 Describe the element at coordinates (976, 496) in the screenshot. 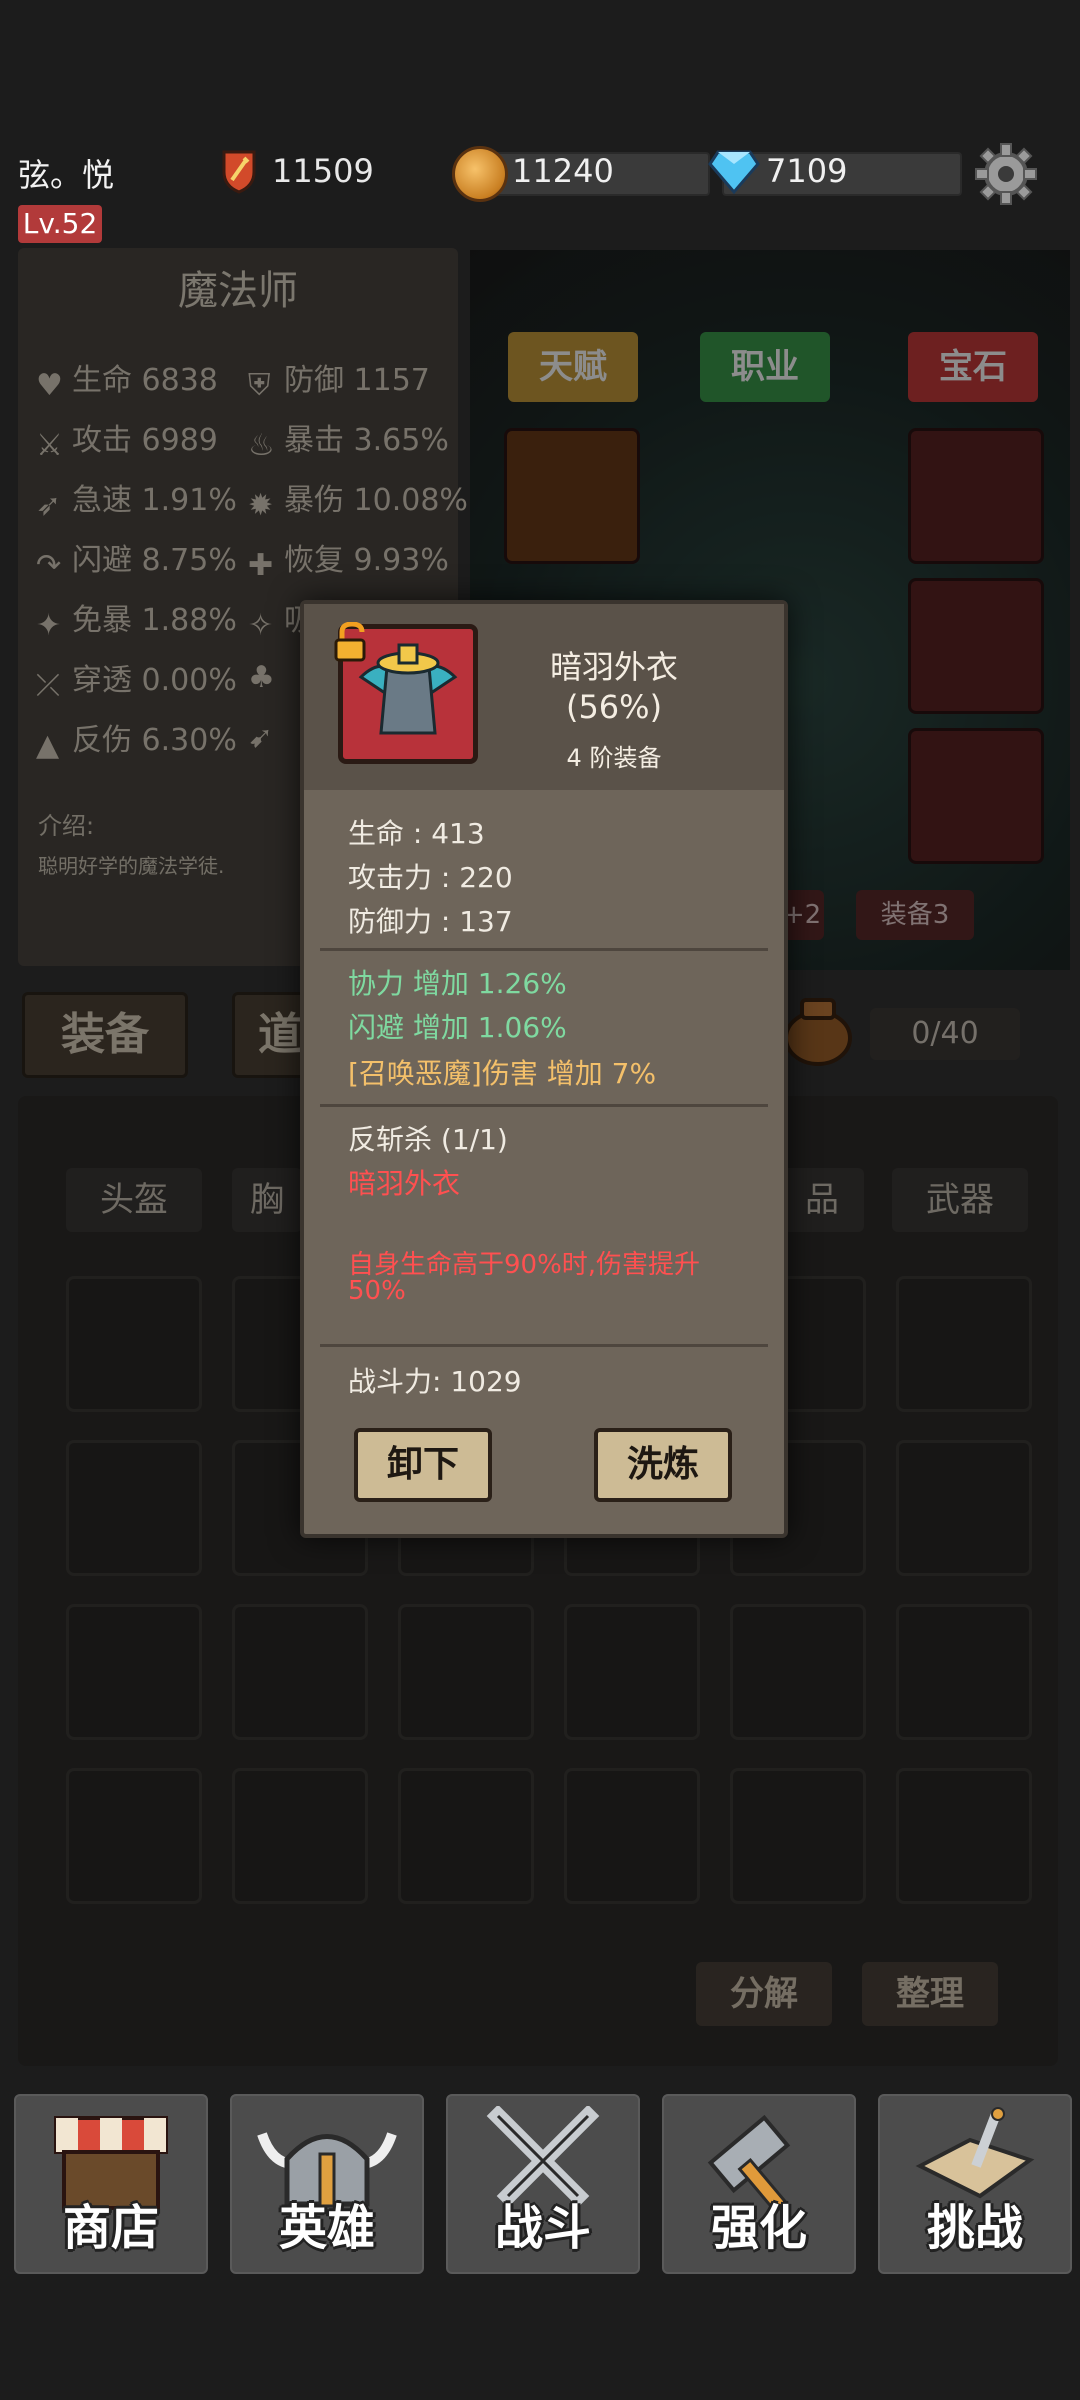

I see `slot-accessory` at that location.